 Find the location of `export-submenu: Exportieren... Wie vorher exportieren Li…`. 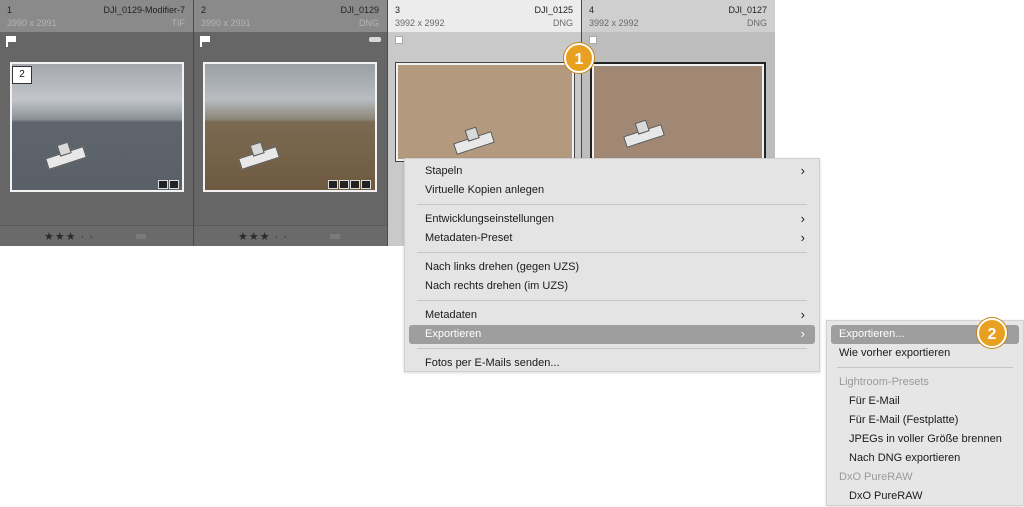

export-submenu: Exportieren... Wie vorher exportieren Li… is located at coordinates (925, 413).